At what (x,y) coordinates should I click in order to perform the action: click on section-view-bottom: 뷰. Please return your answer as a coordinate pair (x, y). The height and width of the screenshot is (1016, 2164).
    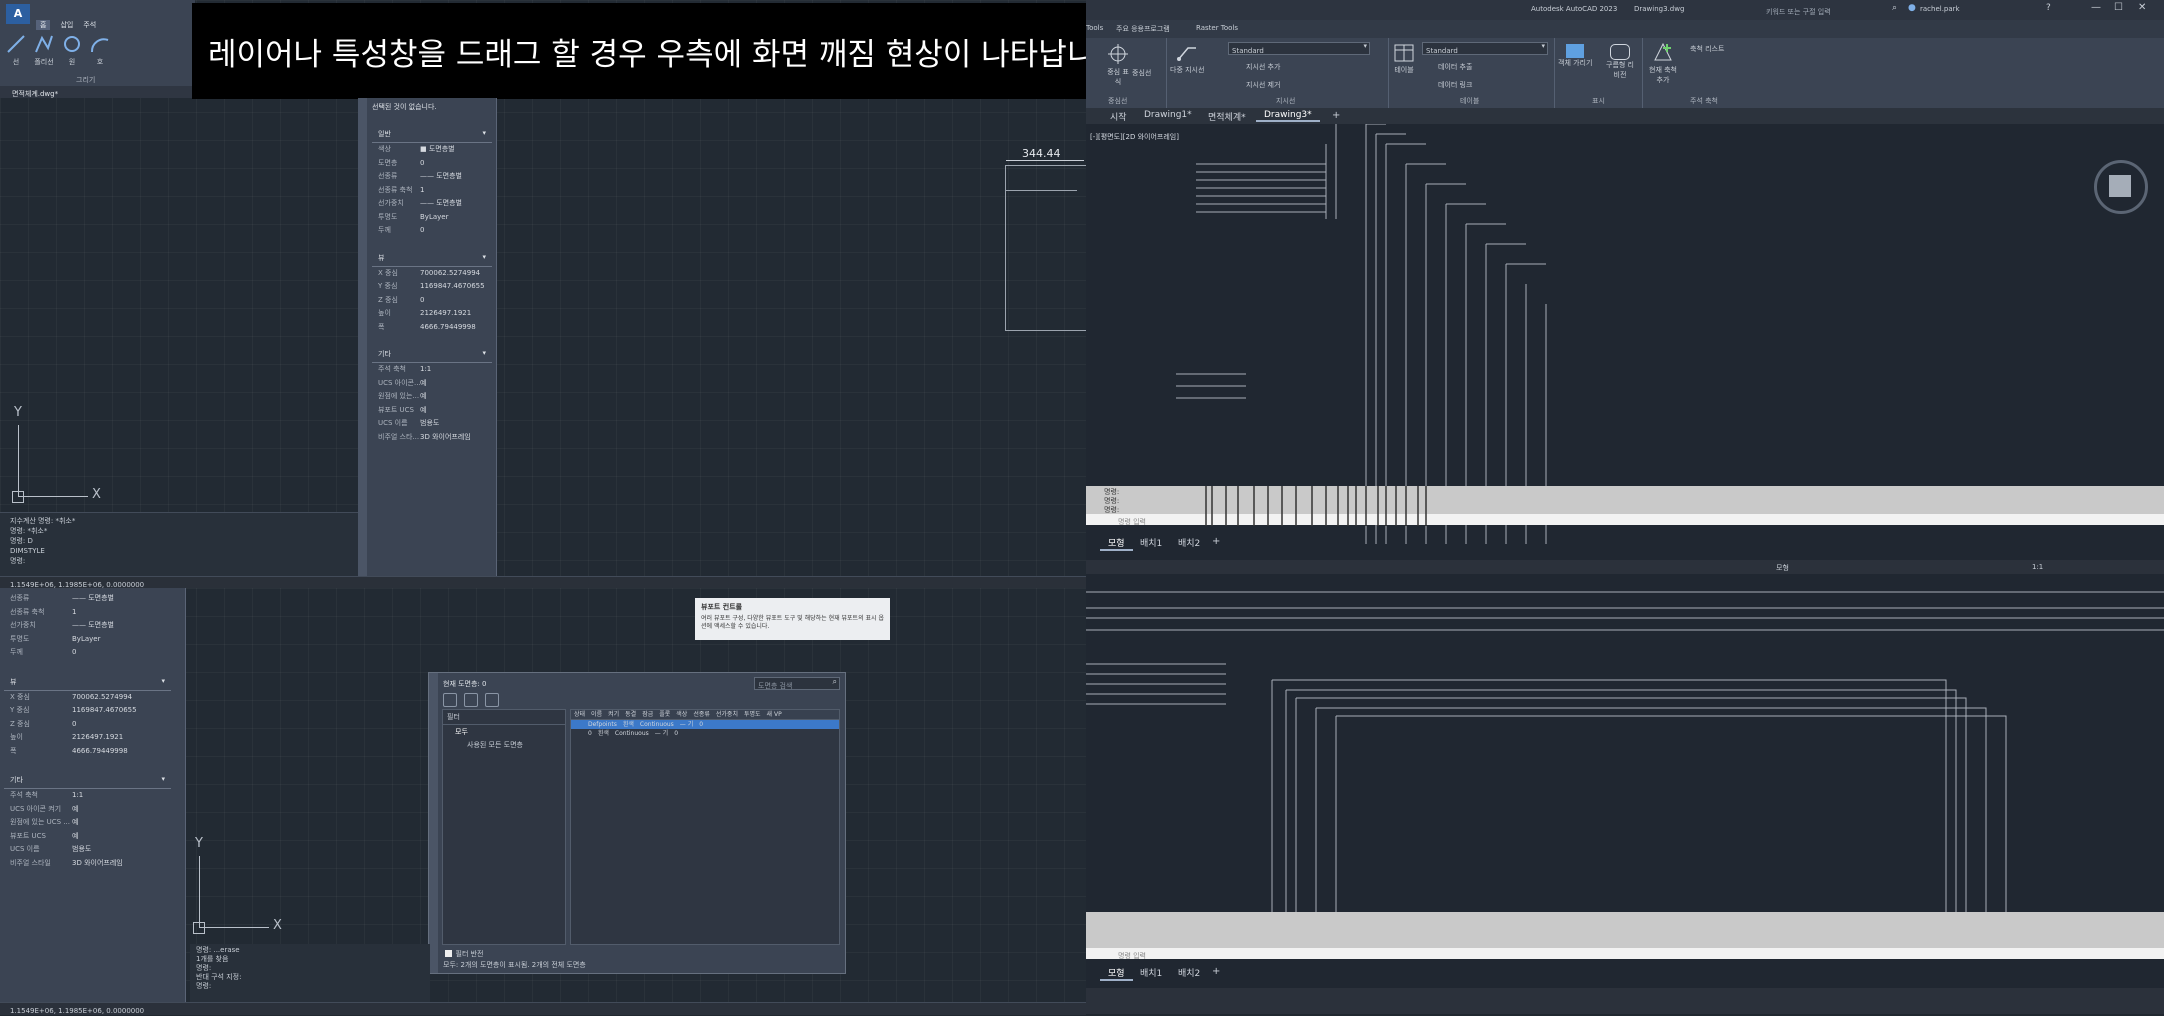
    Looking at the image, I should click on (13, 682).